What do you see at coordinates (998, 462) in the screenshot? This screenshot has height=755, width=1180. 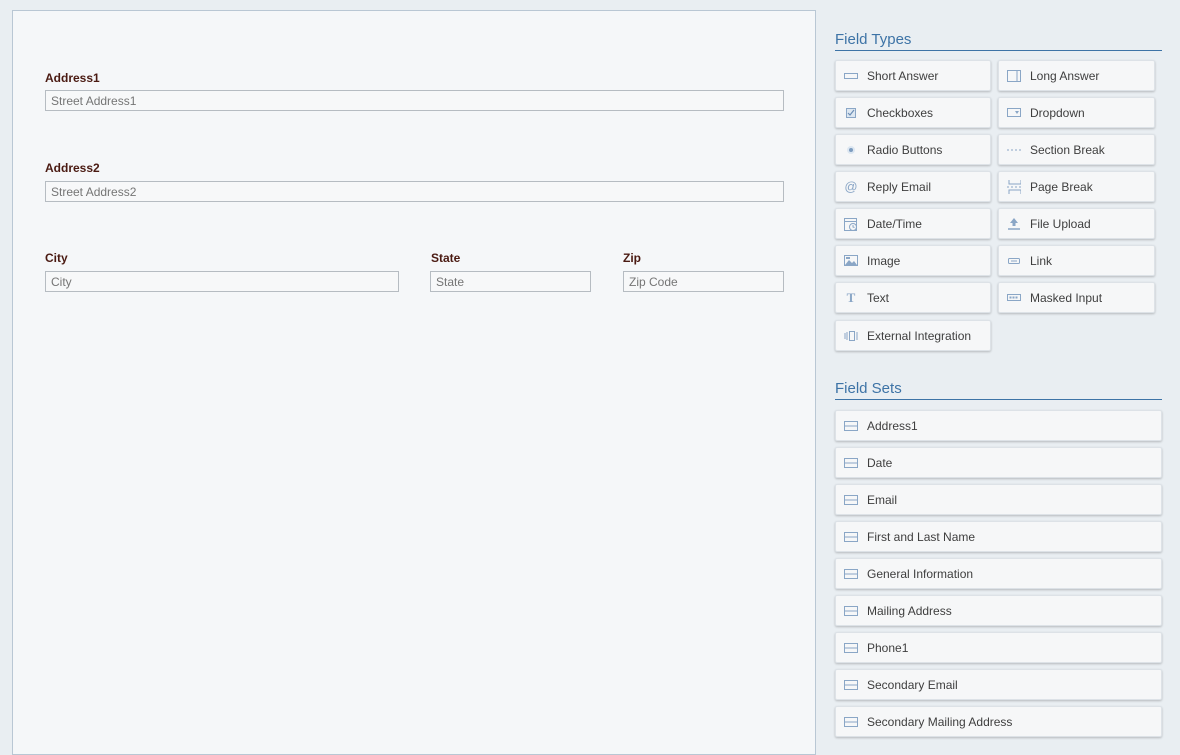 I see `field-set-date: Date` at bounding box center [998, 462].